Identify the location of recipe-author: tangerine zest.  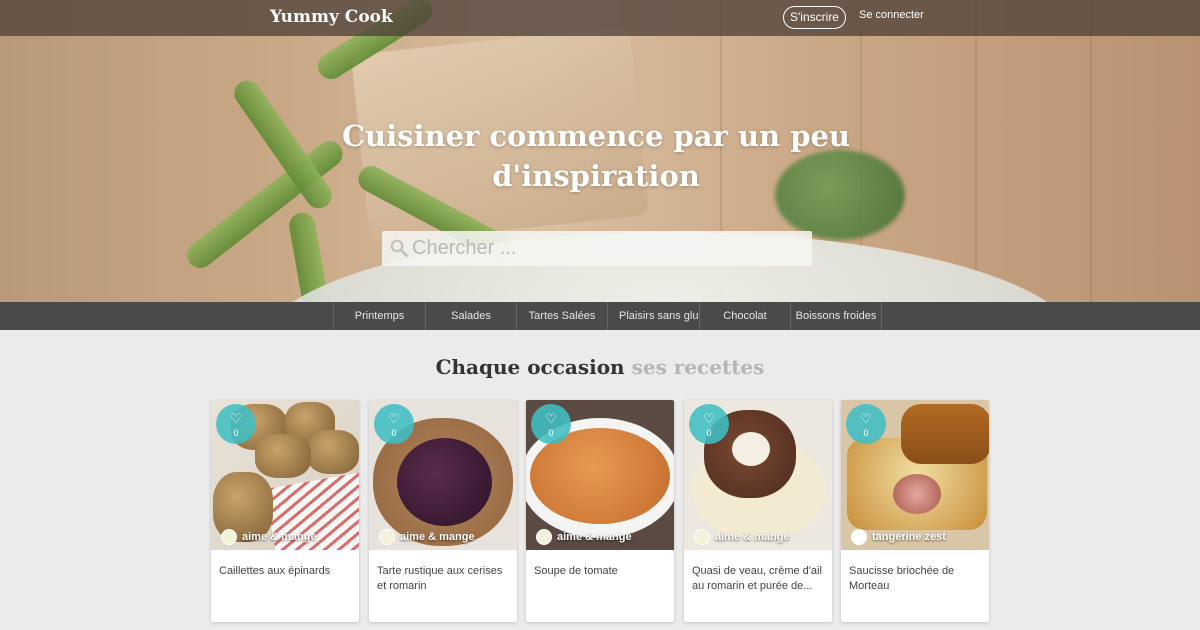
(898, 537).